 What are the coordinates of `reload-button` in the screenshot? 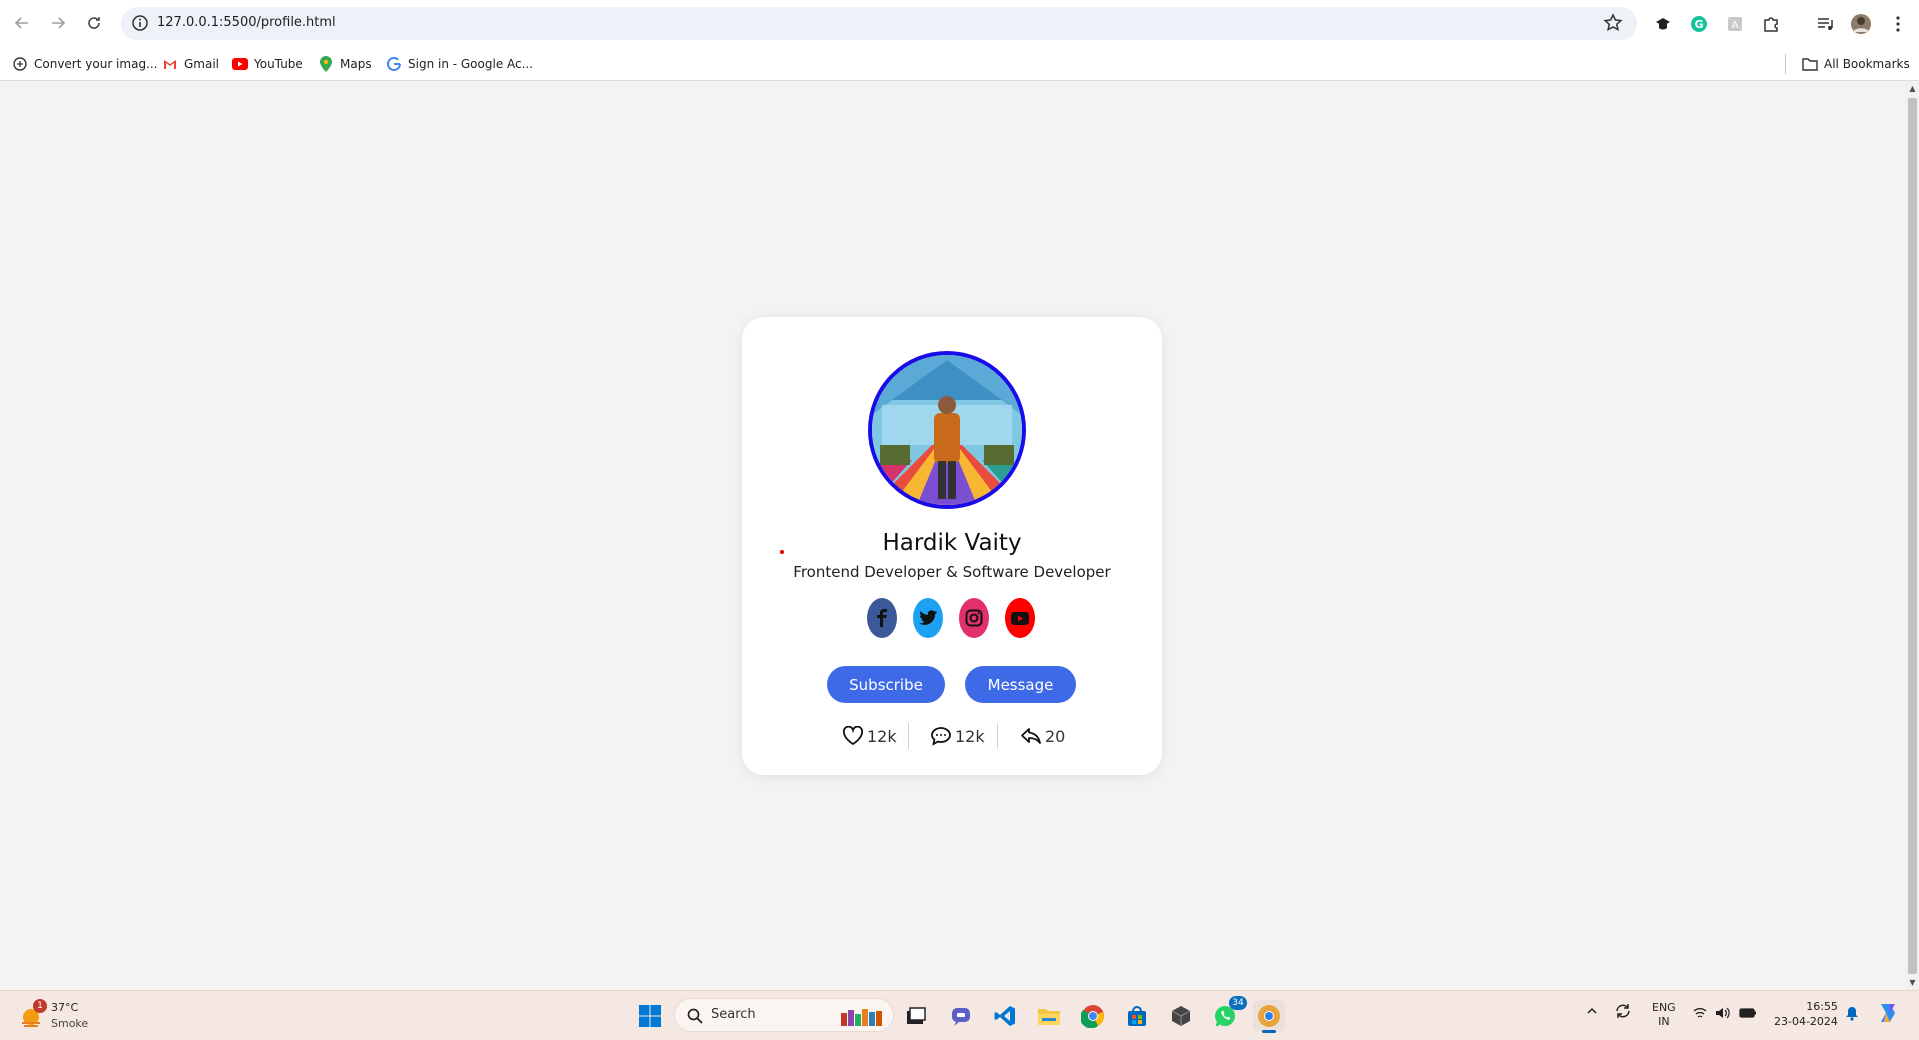 It's located at (94, 23).